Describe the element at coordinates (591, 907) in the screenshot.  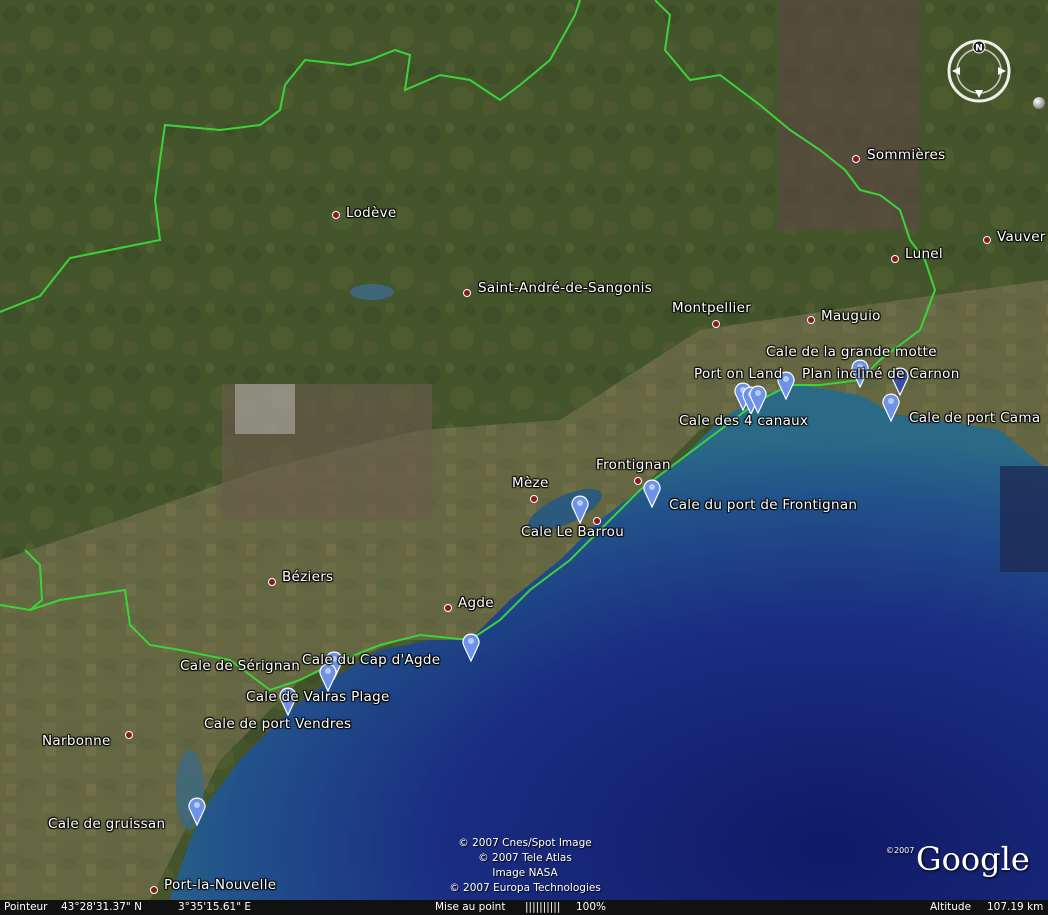
I see `focus-value: 100%` at that location.